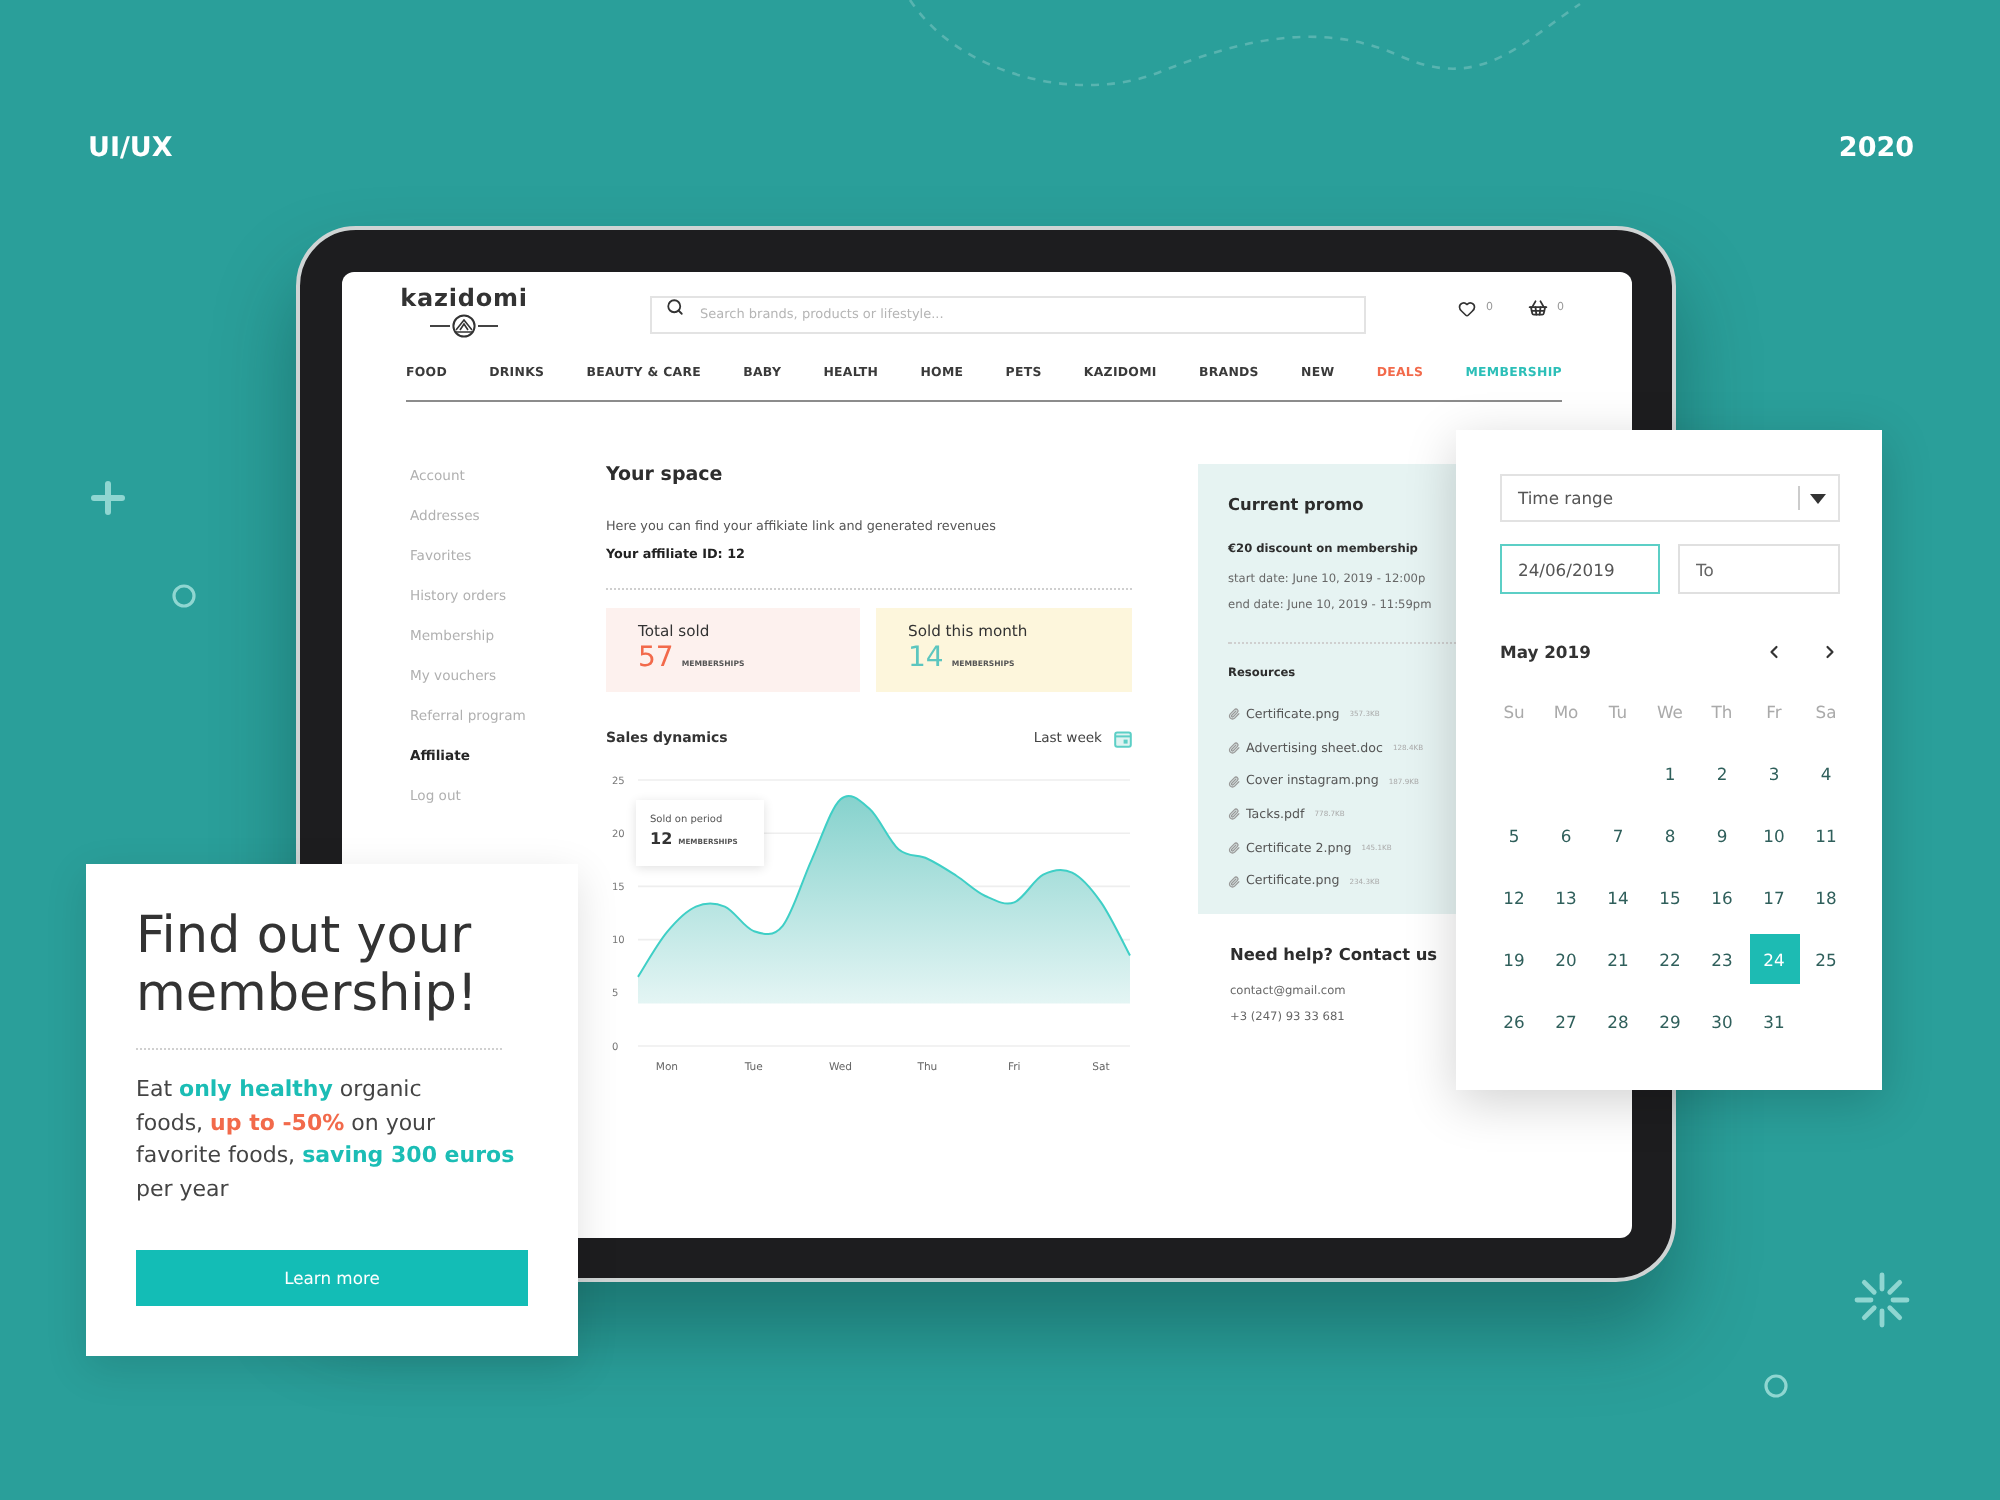 The width and height of the screenshot is (2000, 1500). I want to click on basket-icon, so click(1537, 308).